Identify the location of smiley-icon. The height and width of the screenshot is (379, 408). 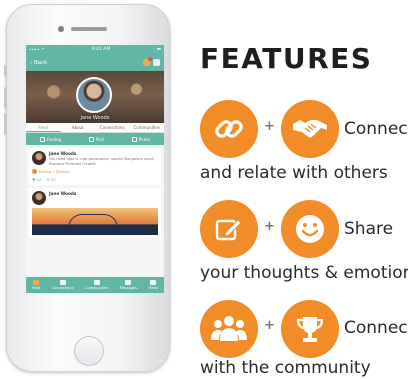
(310, 229).